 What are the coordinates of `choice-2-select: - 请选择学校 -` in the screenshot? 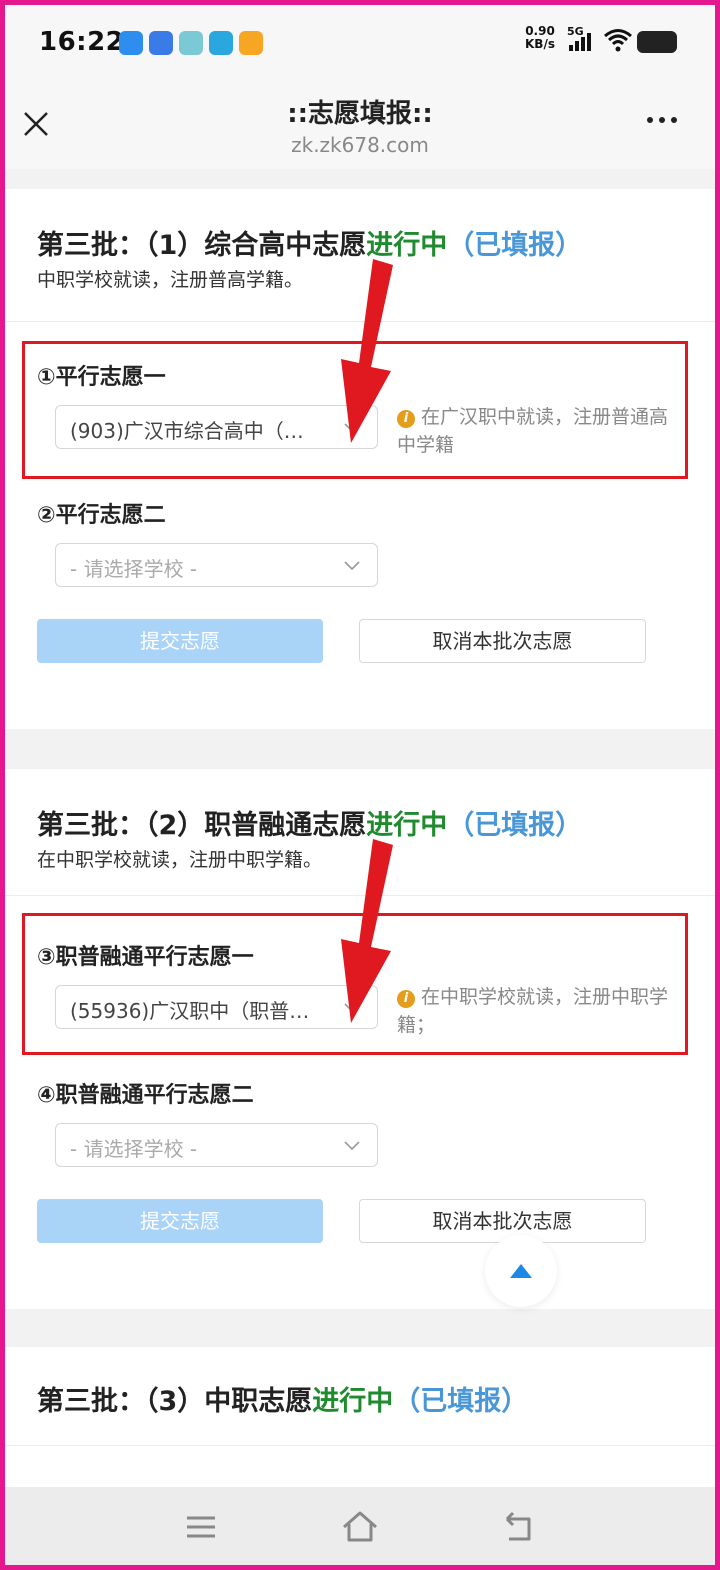 It's located at (216, 565).